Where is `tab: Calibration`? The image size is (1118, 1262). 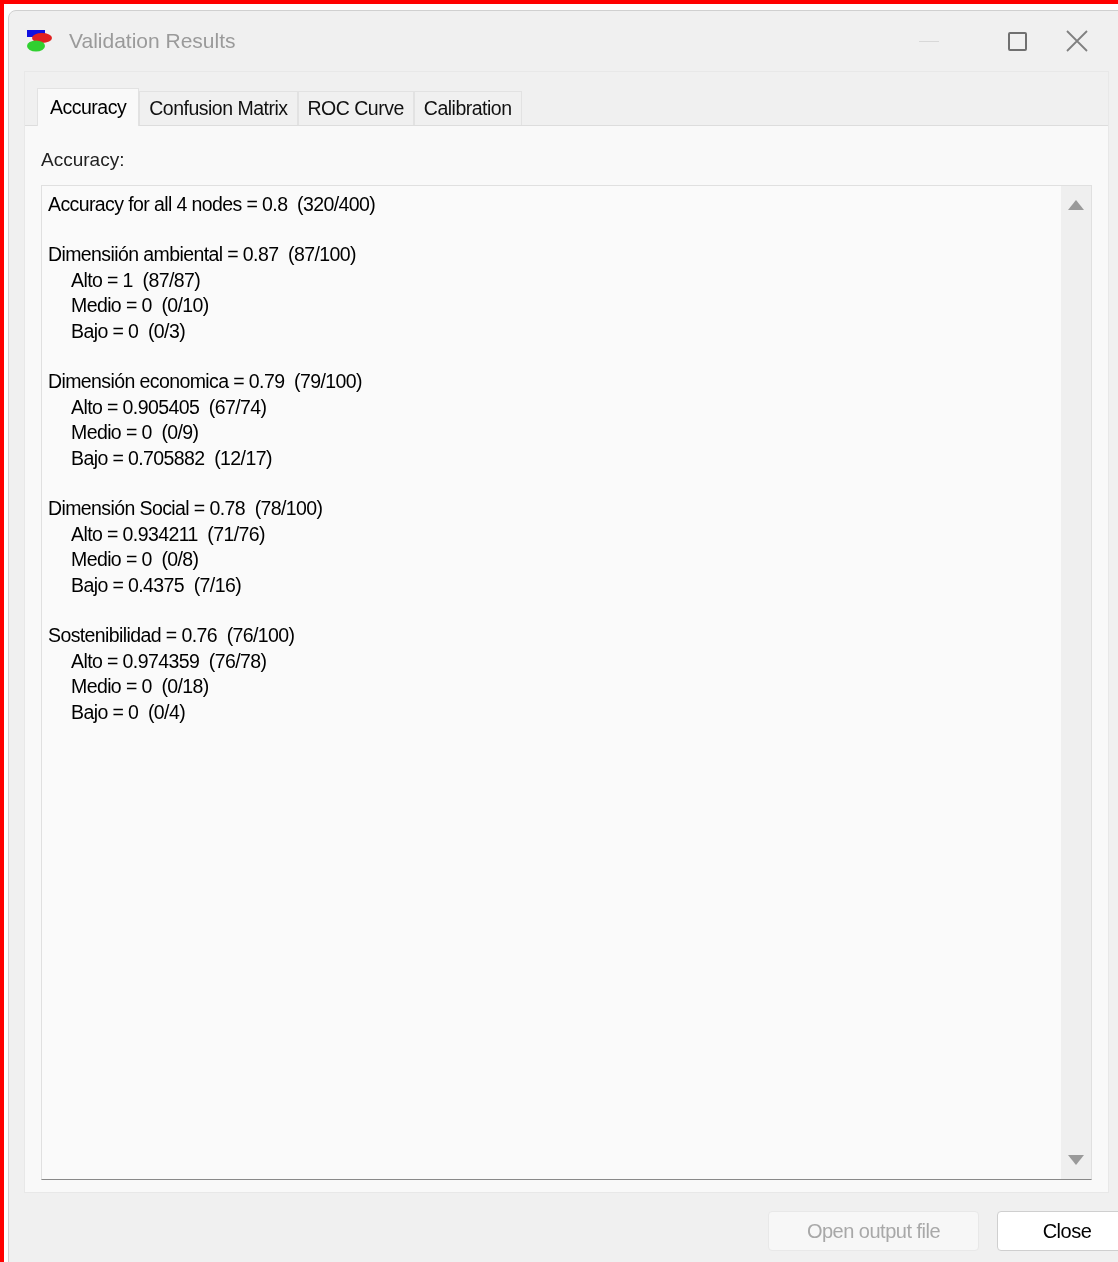
tab: Calibration is located at coordinates (467, 108).